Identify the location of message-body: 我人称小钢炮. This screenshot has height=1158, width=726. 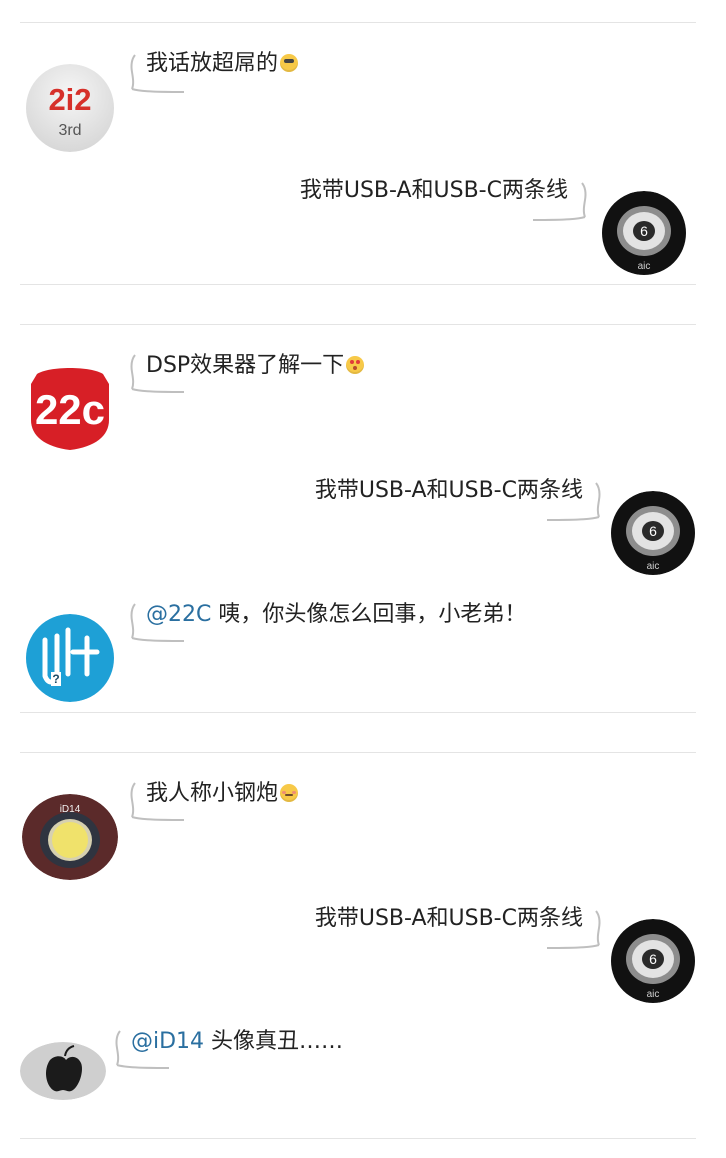
(212, 793).